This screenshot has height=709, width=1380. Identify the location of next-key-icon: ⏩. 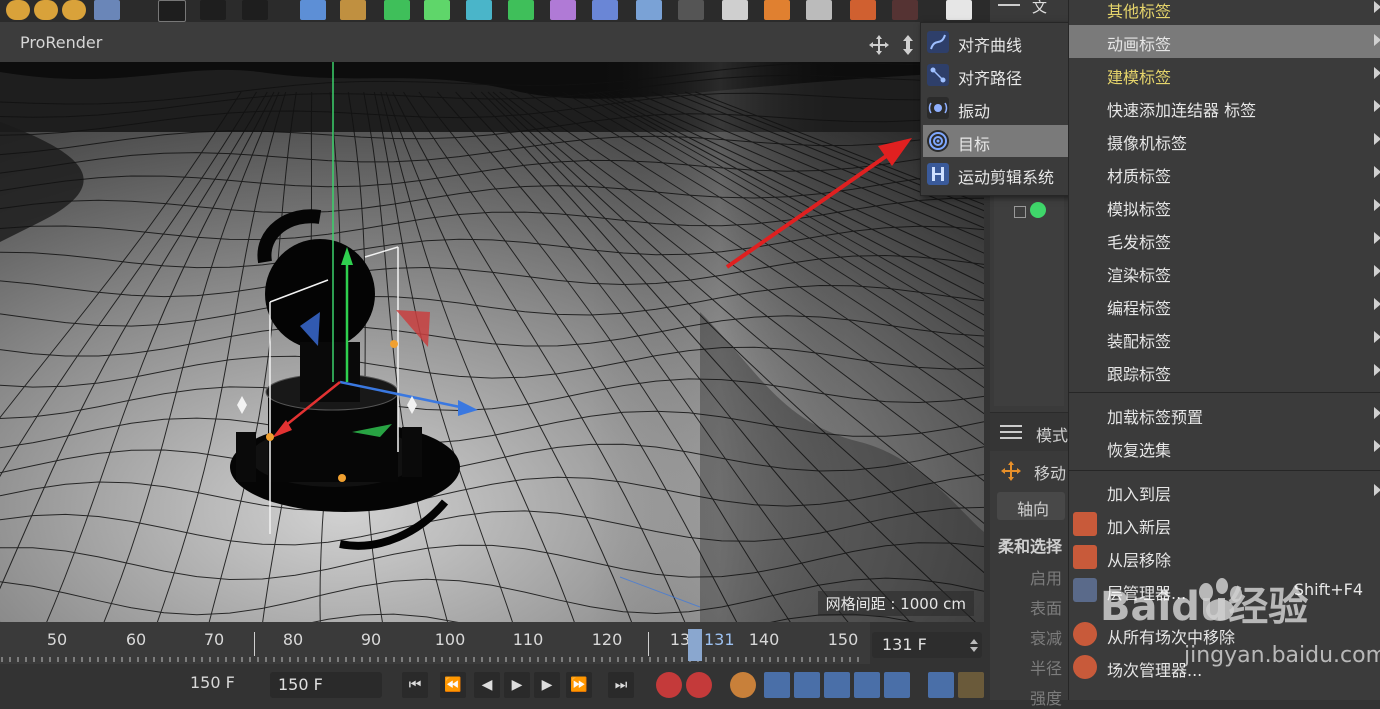
(579, 685).